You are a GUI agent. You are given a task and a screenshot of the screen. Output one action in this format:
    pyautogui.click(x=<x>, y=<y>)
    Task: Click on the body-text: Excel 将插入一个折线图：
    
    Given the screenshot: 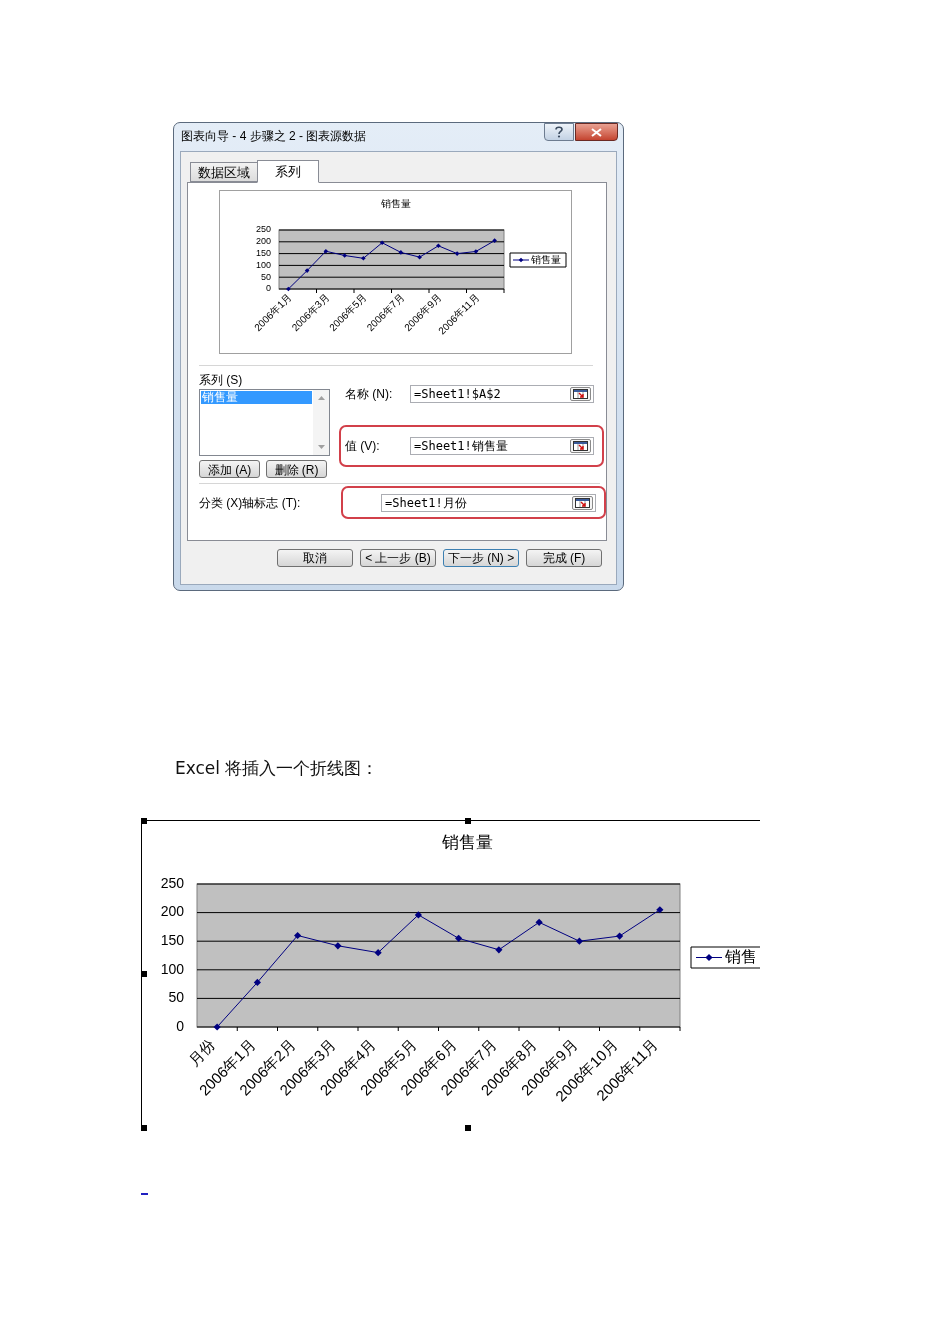 What is the action you would take?
    pyautogui.click(x=277, y=768)
    